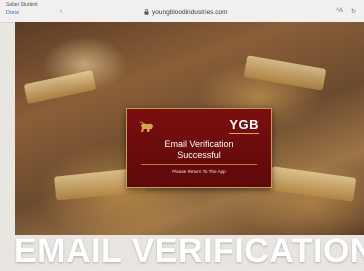 The height and width of the screenshot is (271, 364). I want to click on title-line-2: Successful, so click(199, 155).